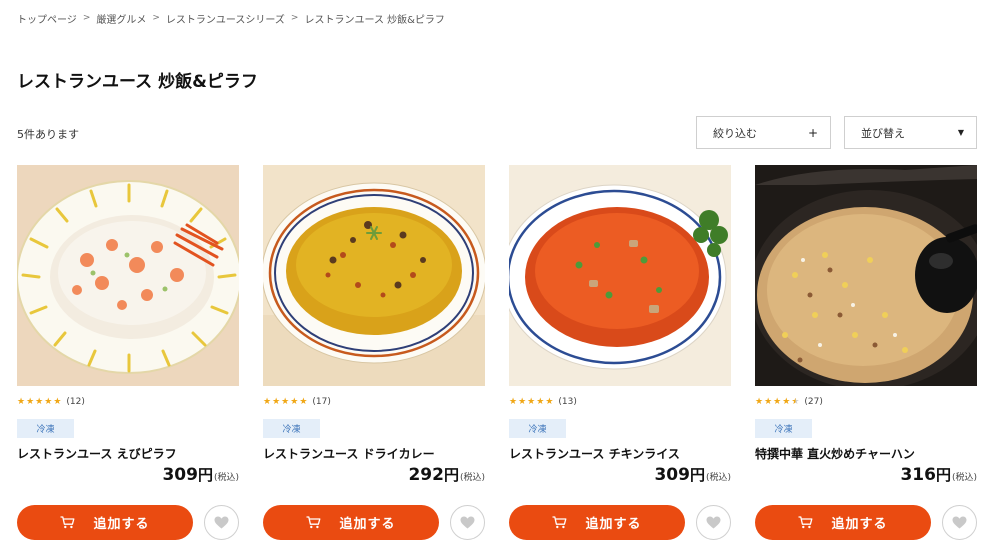  Describe the element at coordinates (48, 134) in the screenshot. I see `result-count: 5件あります` at that location.